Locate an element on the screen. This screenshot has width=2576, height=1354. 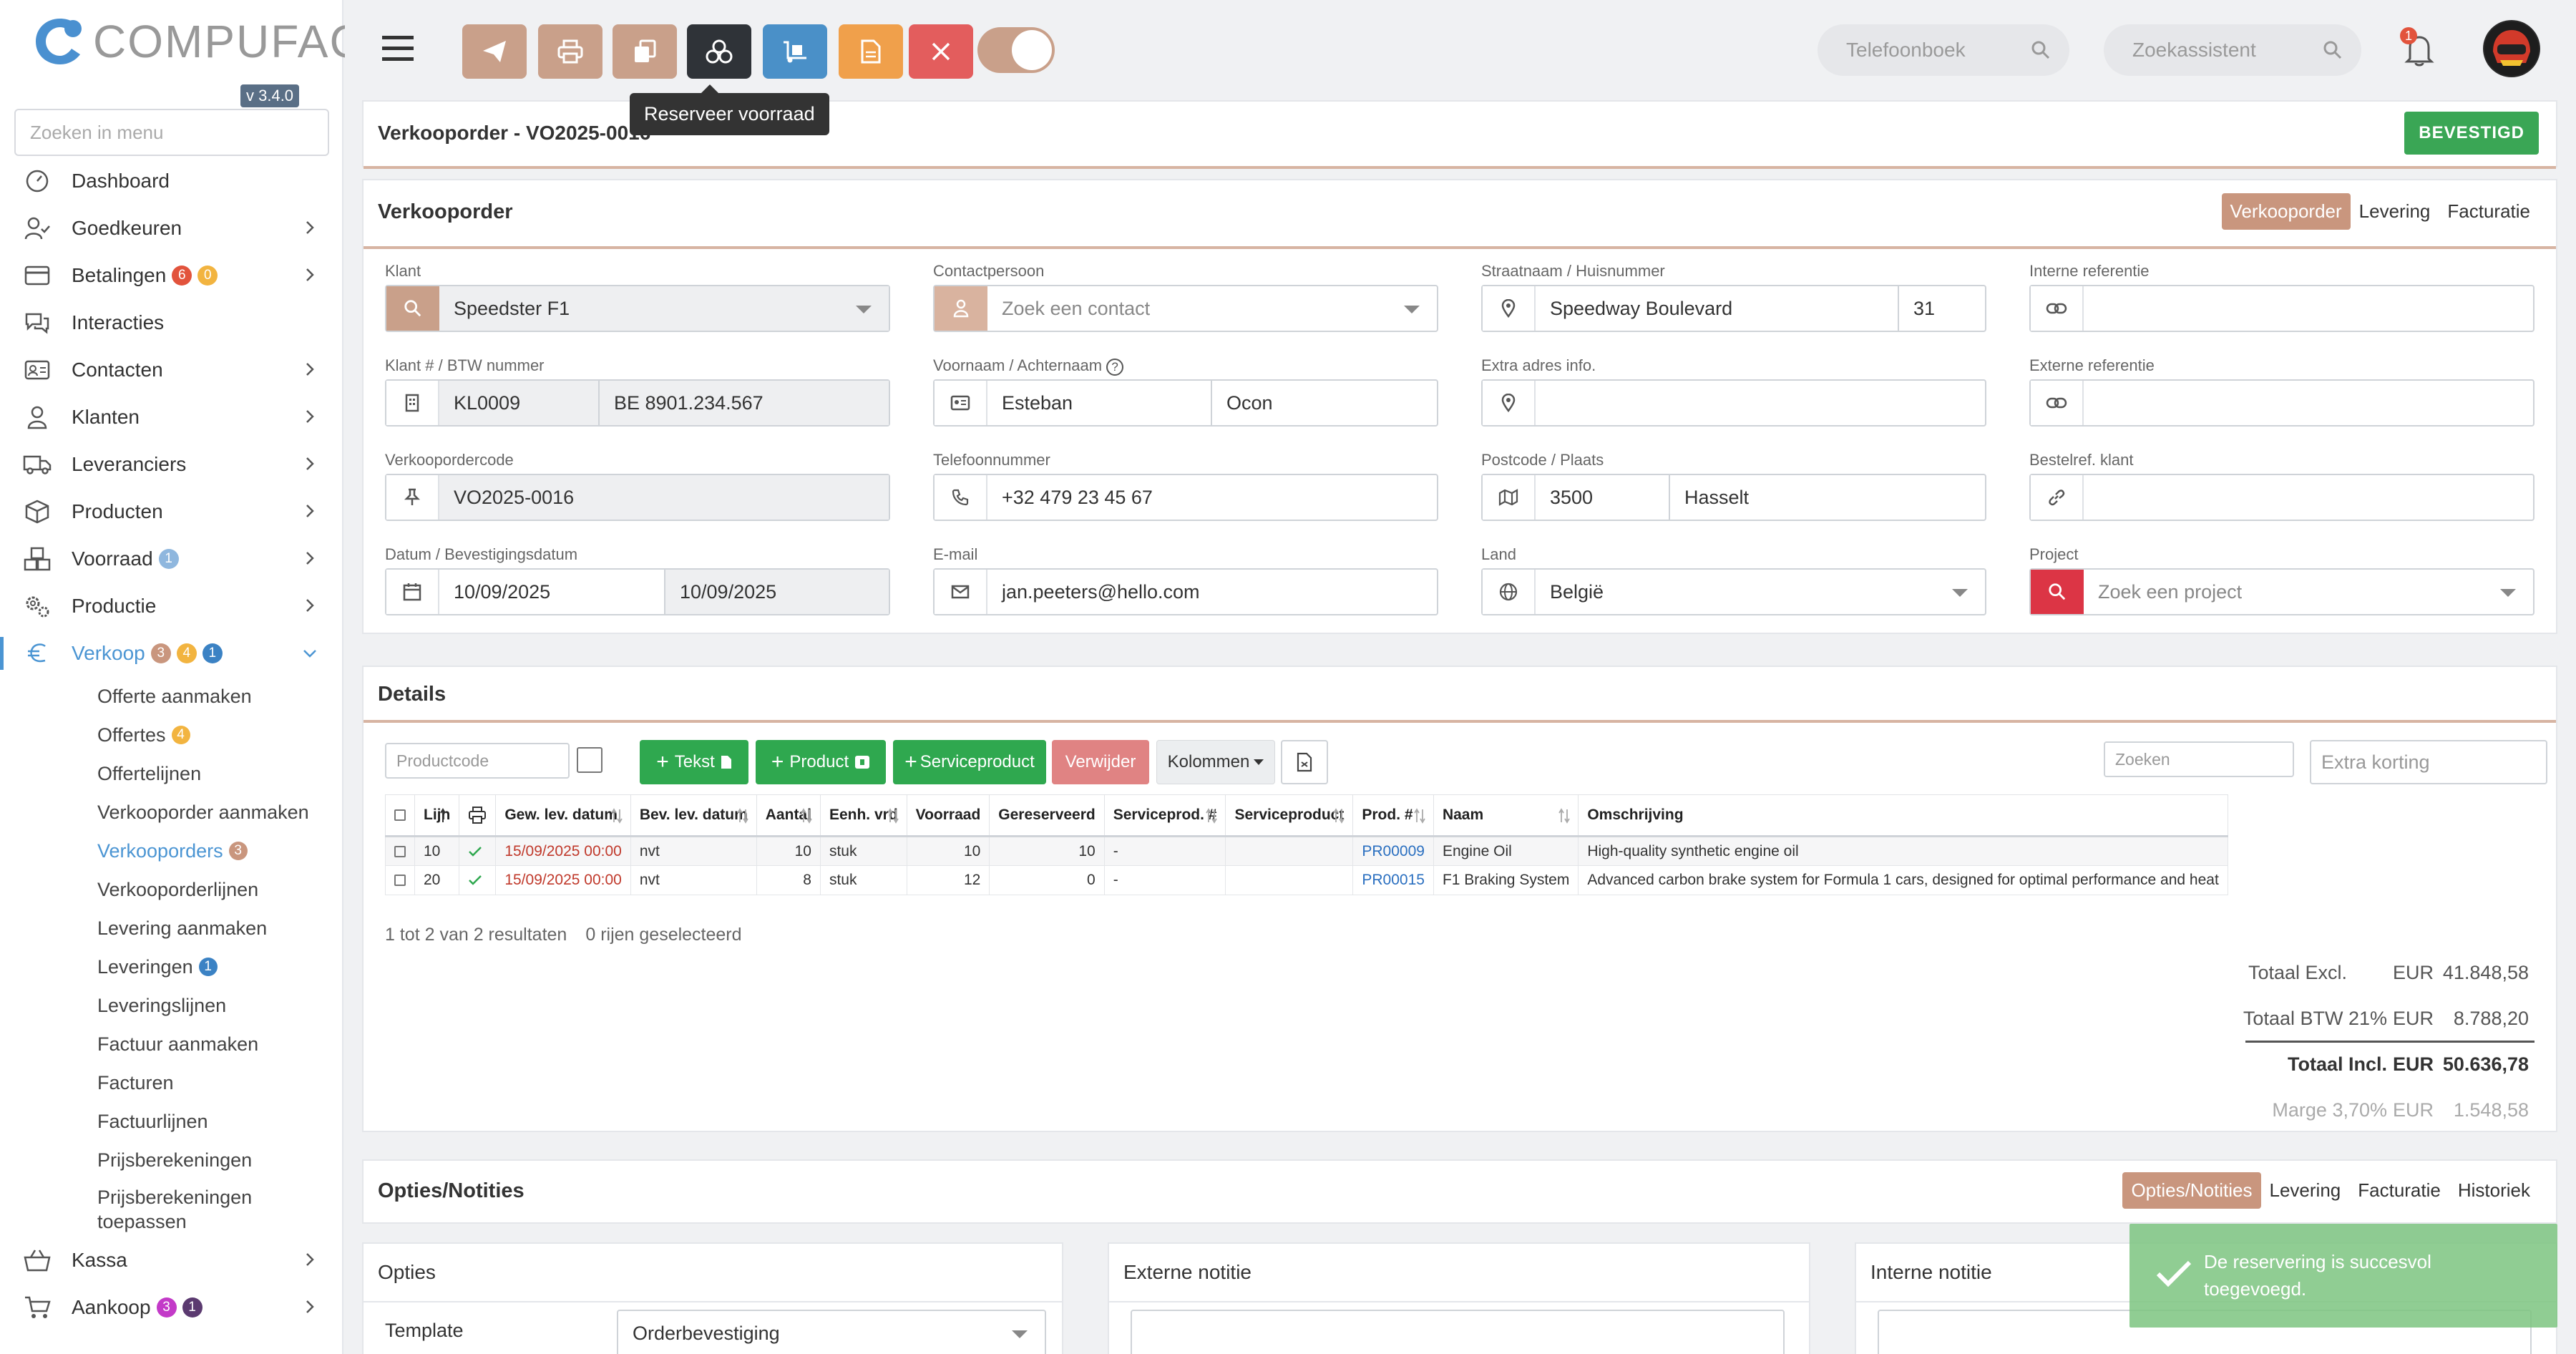
sidebar-item-klanten: Klanten is located at coordinates (171, 417).